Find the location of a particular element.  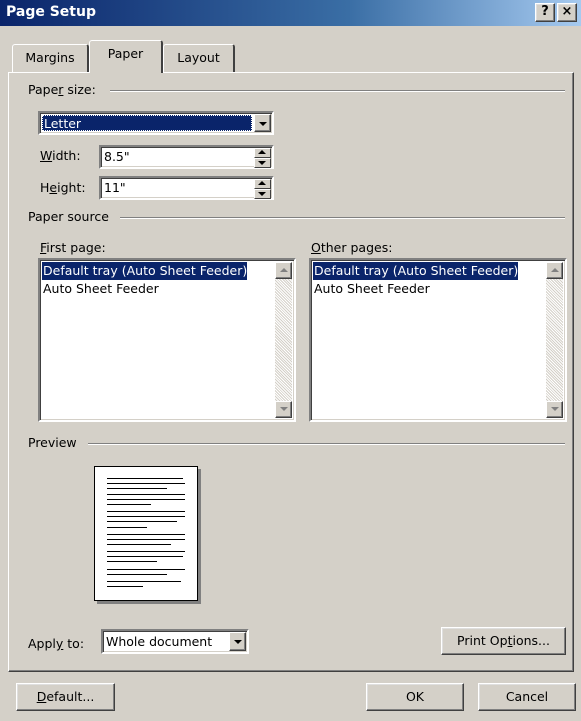

tab-layout: Layout is located at coordinates (199, 58).